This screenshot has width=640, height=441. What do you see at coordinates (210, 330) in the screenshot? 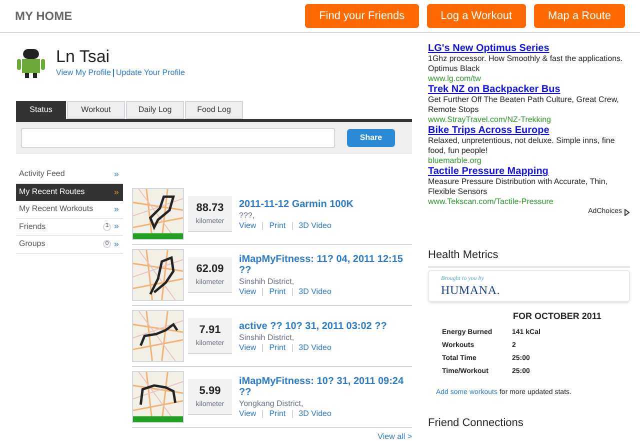
I see `distance-value: 7.91` at bounding box center [210, 330].